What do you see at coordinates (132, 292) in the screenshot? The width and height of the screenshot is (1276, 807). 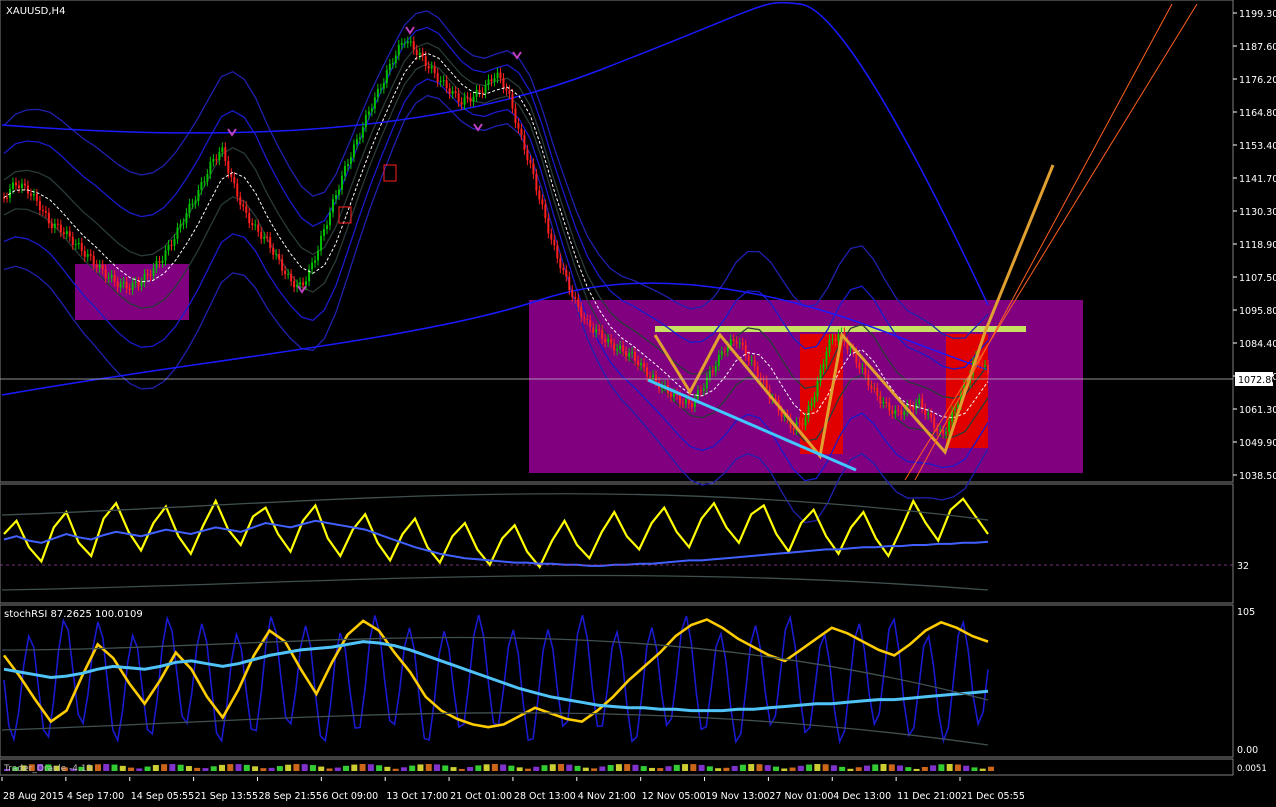 I see `consolidation-box-left` at bounding box center [132, 292].